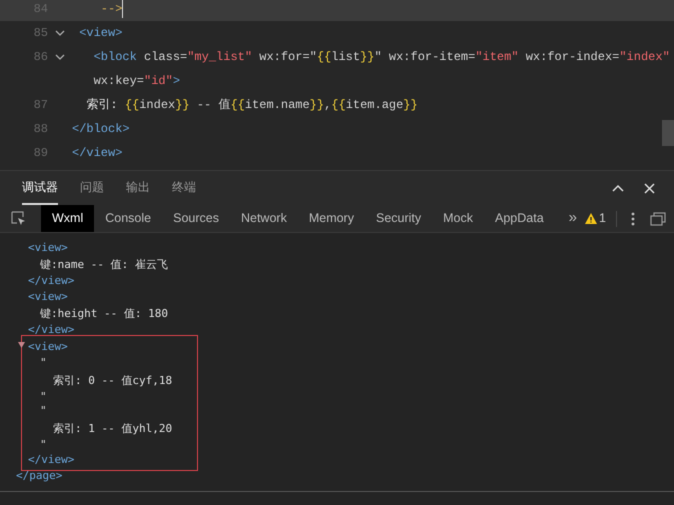 This screenshot has width=674, height=505. What do you see at coordinates (112, 381) in the screenshot?
I see `tree-text: 索引: 0 -- 值cyf,18` at bounding box center [112, 381].